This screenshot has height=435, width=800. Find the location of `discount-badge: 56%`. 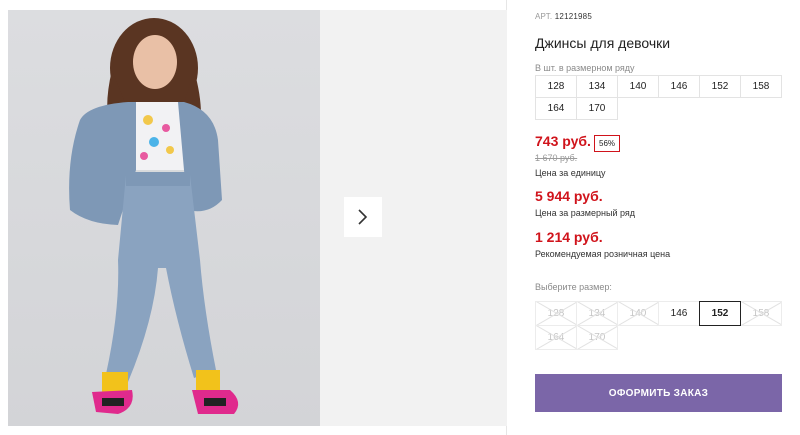

discount-badge: 56% is located at coordinates (607, 143).